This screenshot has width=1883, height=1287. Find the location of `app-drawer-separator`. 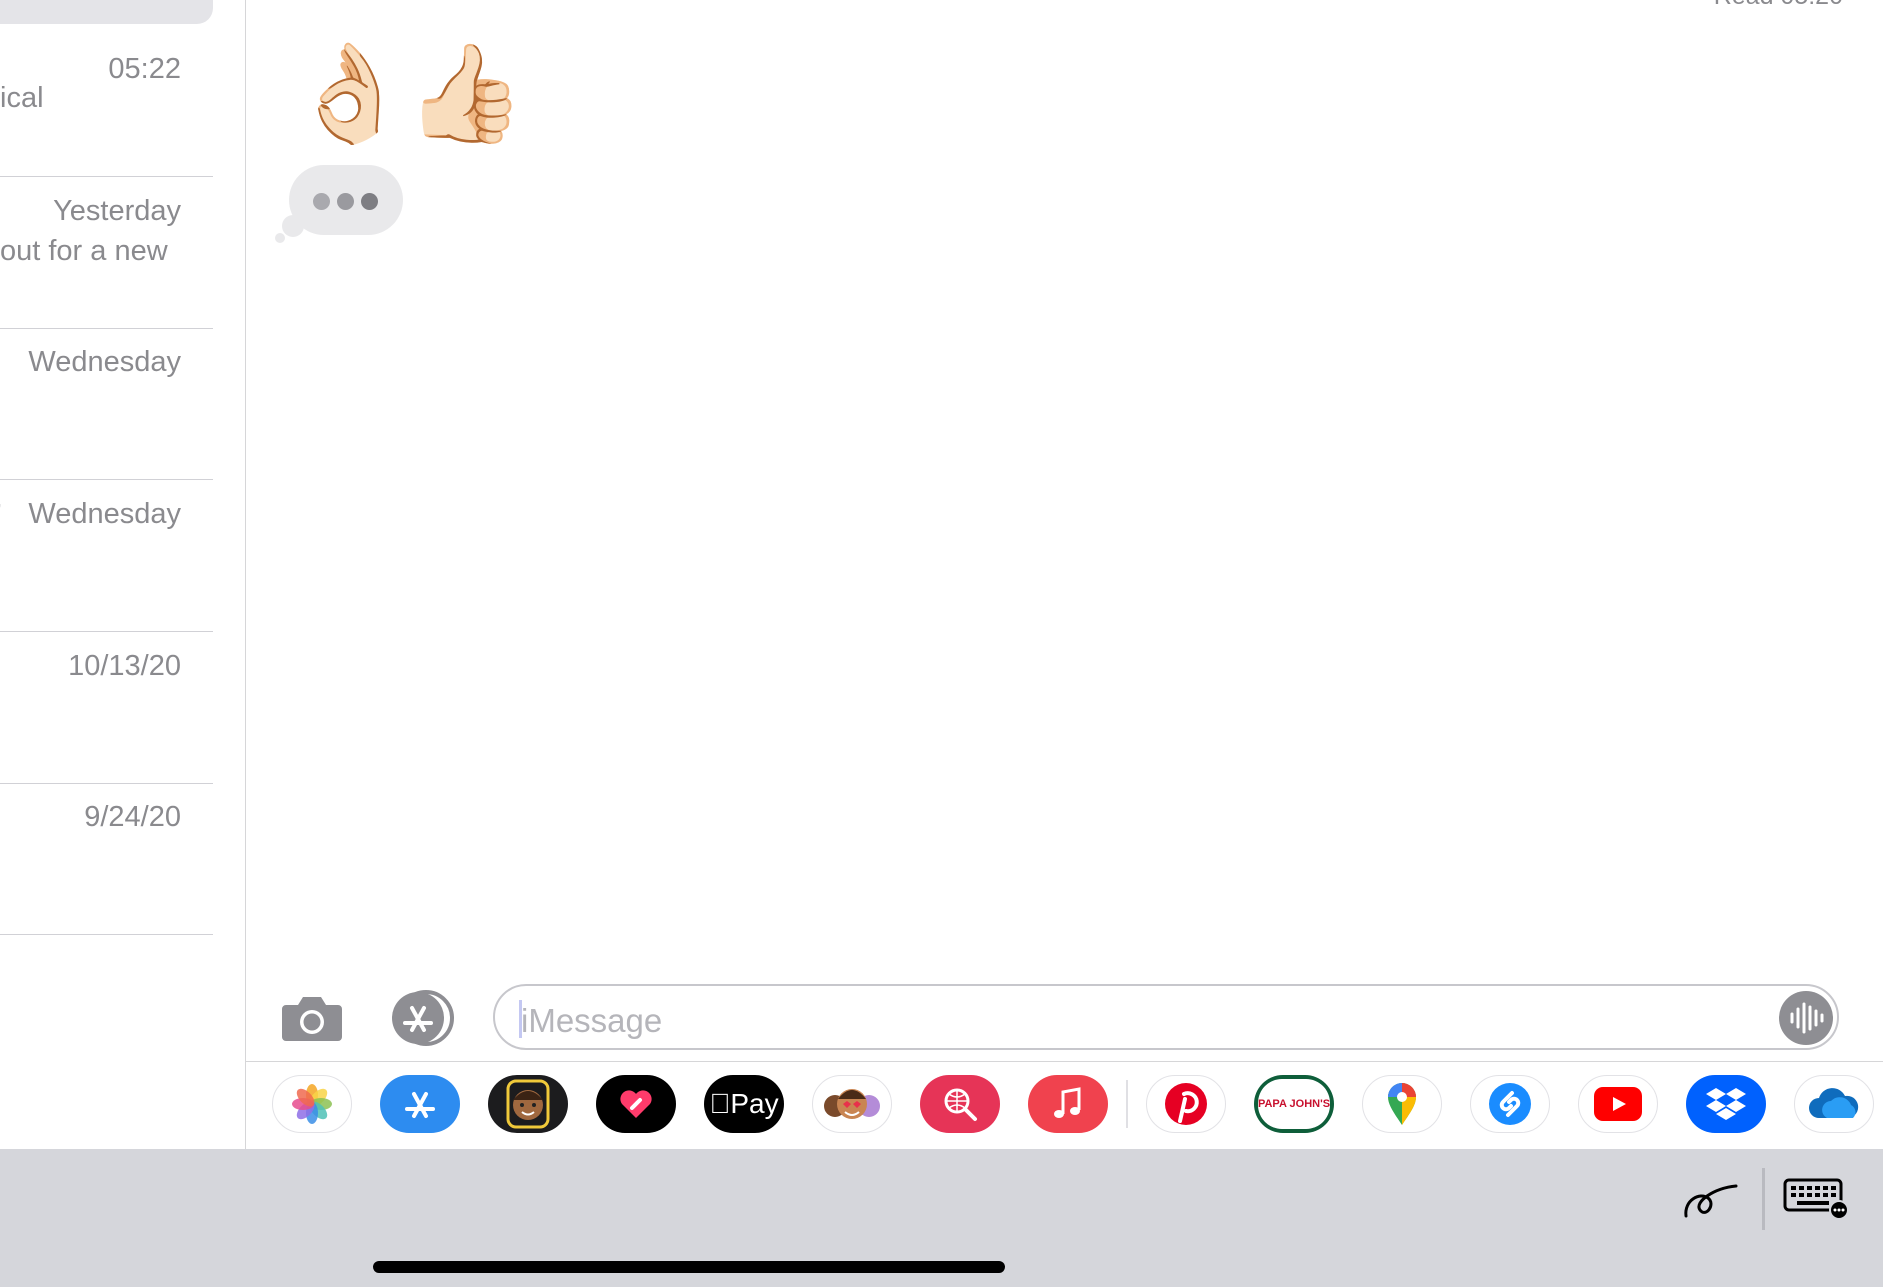

app-drawer-separator is located at coordinates (1127, 1104).